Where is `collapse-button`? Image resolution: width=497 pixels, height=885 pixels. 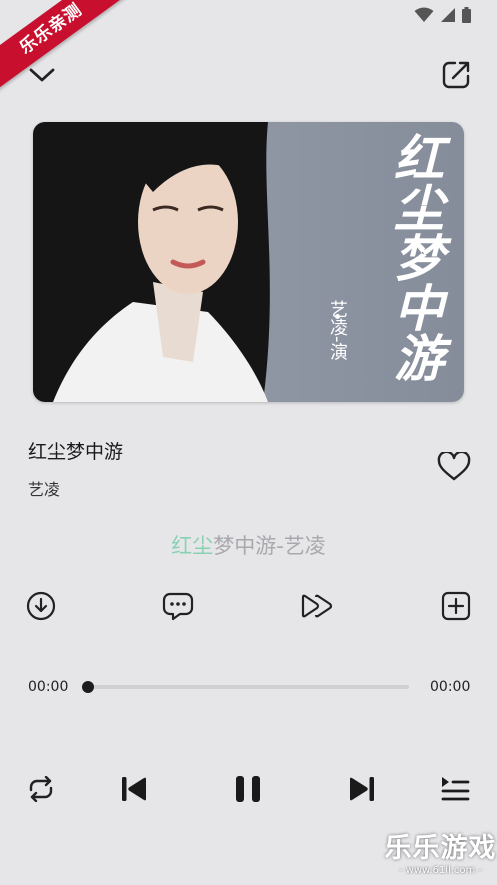
collapse-button is located at coordinates (42, 75).